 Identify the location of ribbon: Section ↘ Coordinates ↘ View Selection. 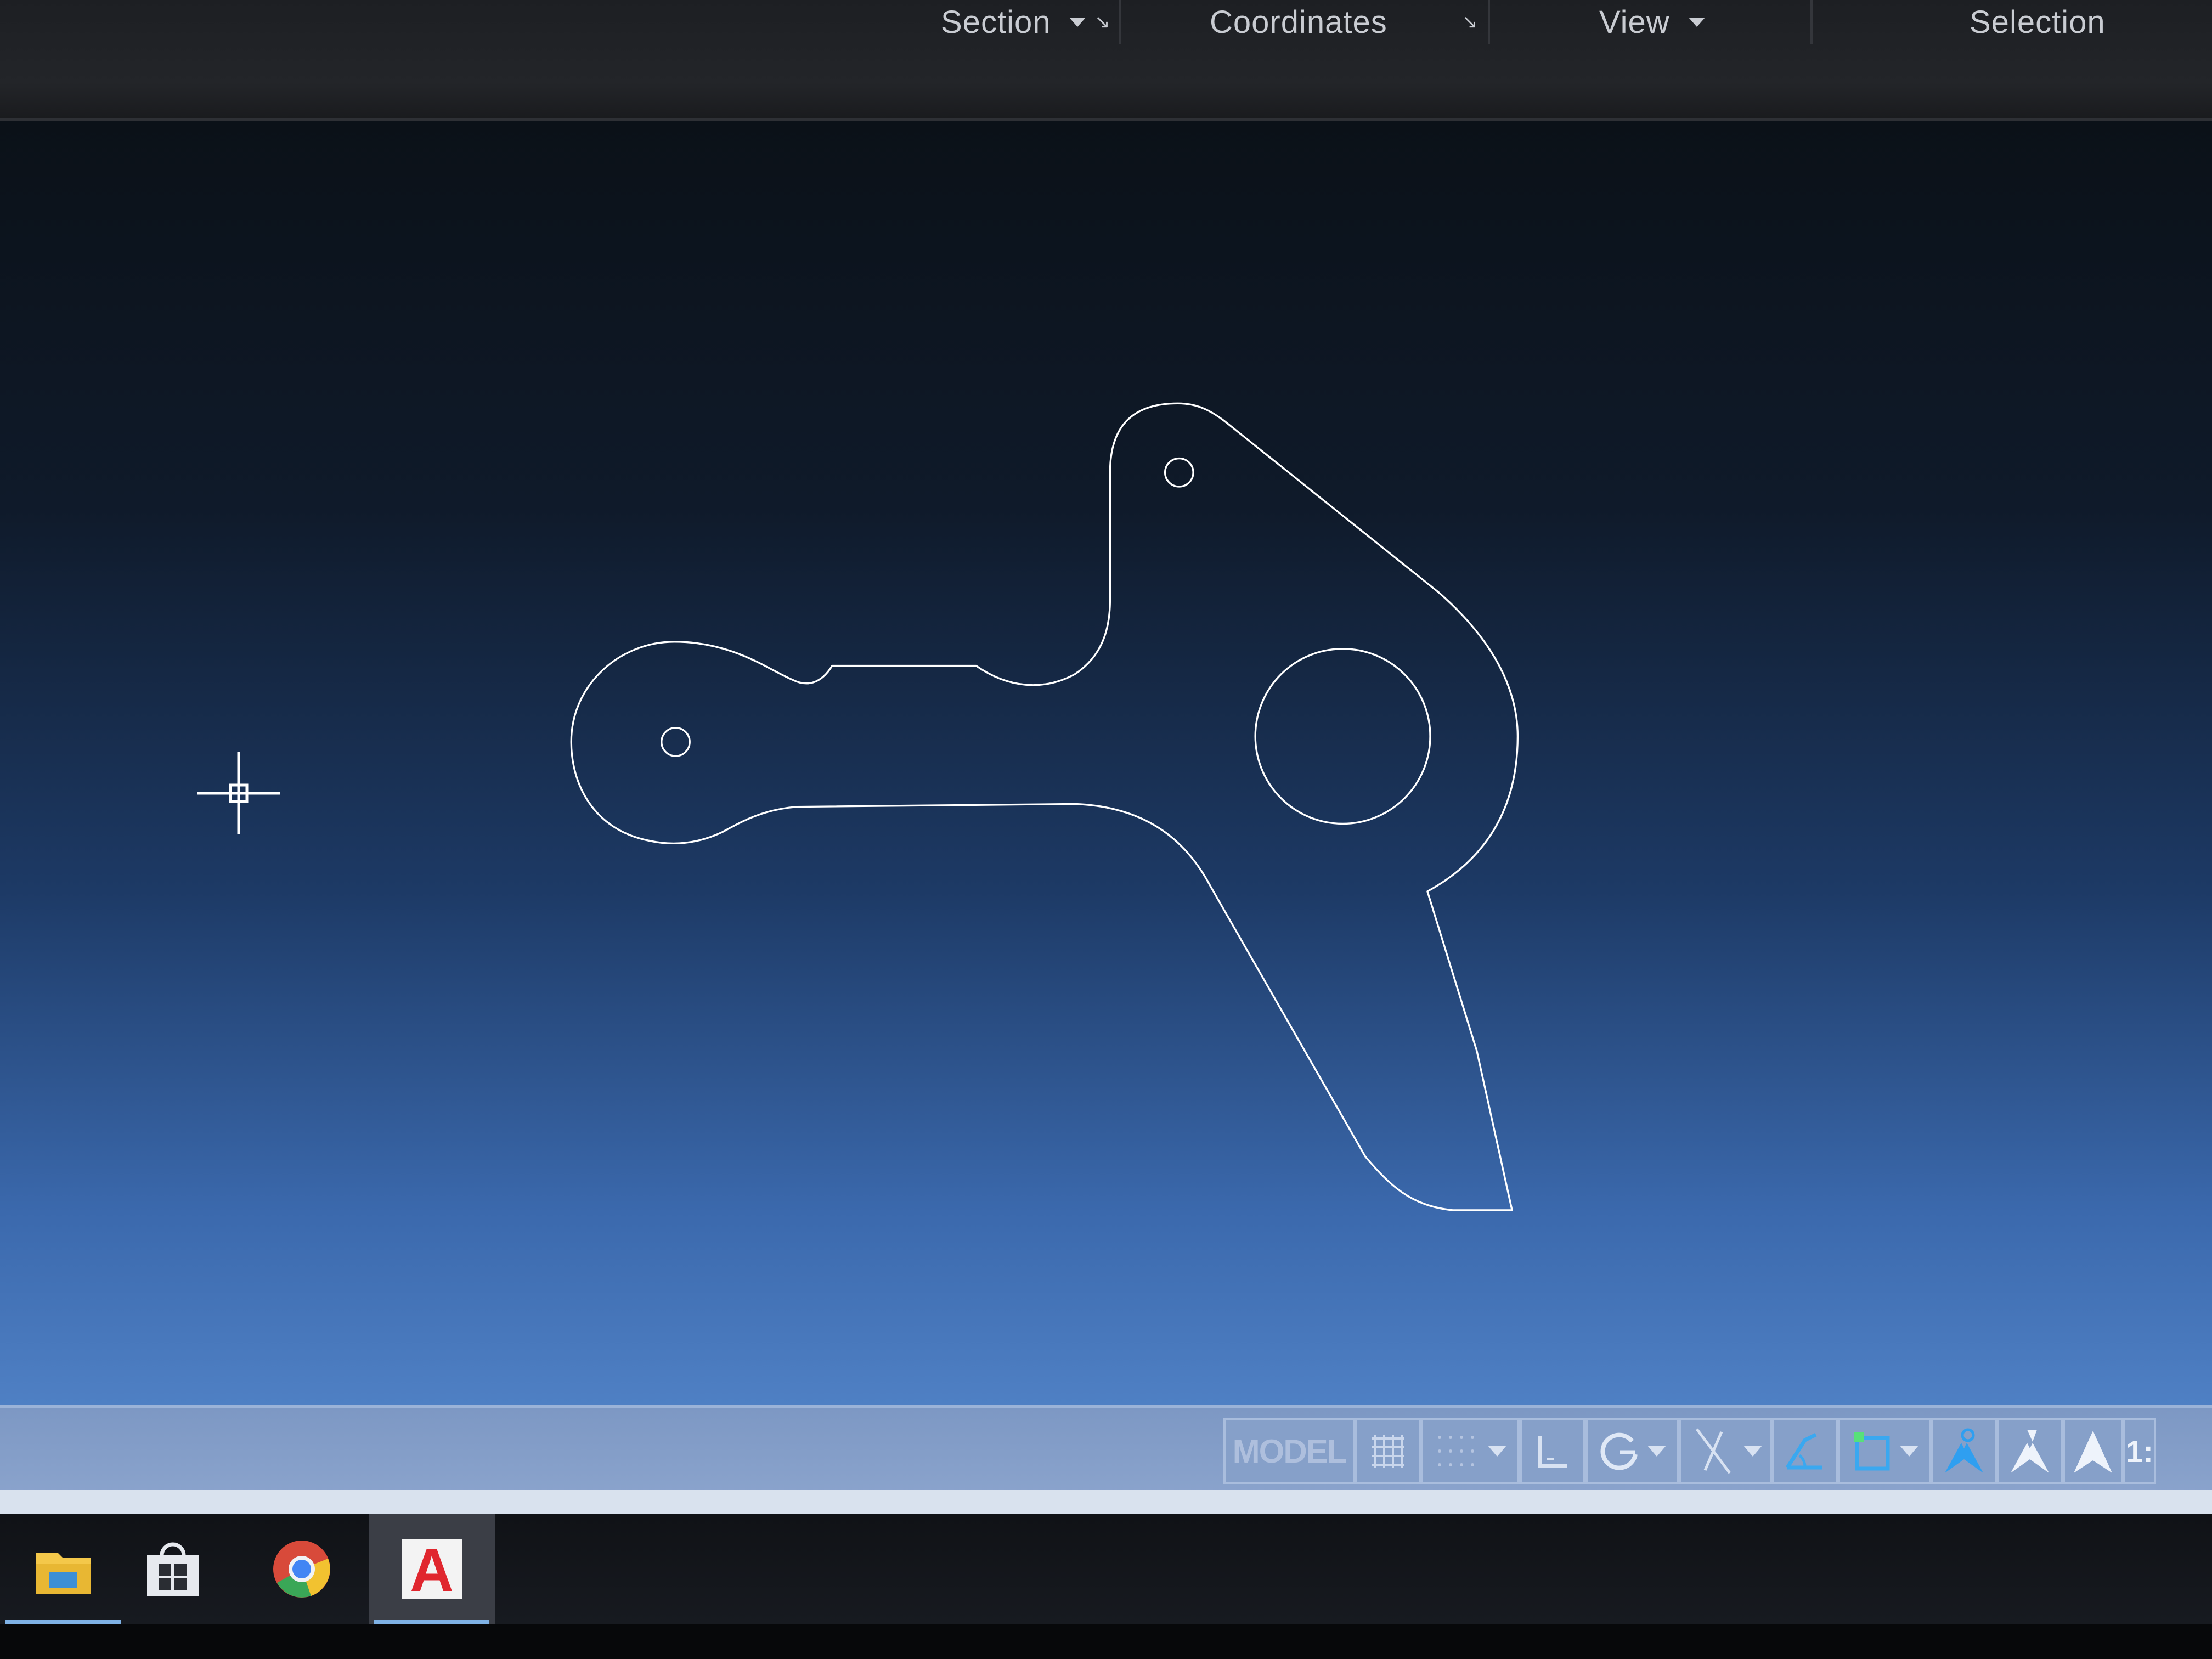
(1106, 60).